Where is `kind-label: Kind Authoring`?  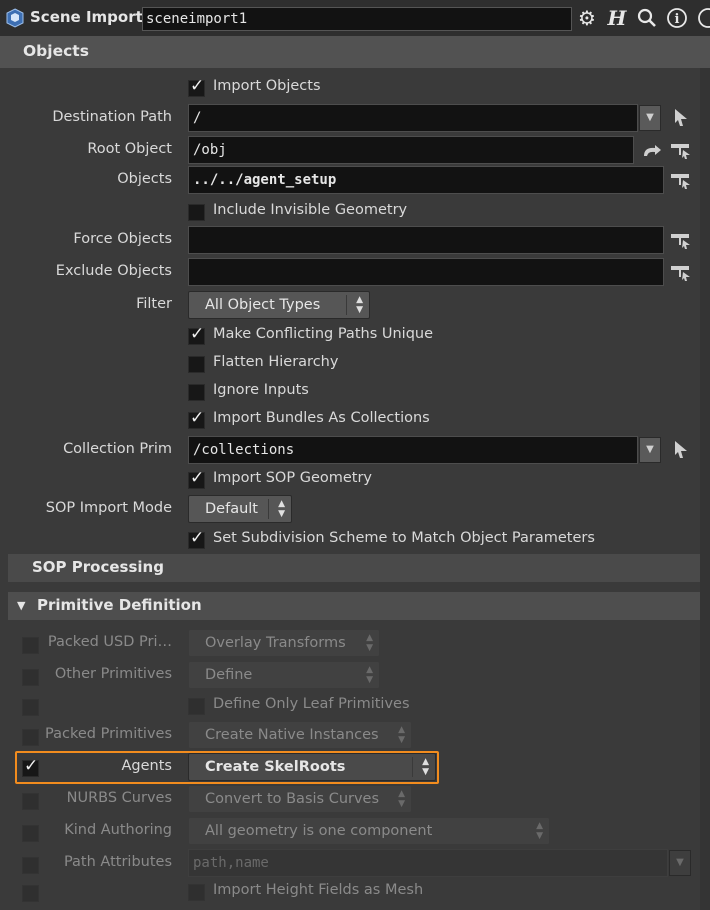
kind-label: Kind Authoring is located at coordinates (118, 830).